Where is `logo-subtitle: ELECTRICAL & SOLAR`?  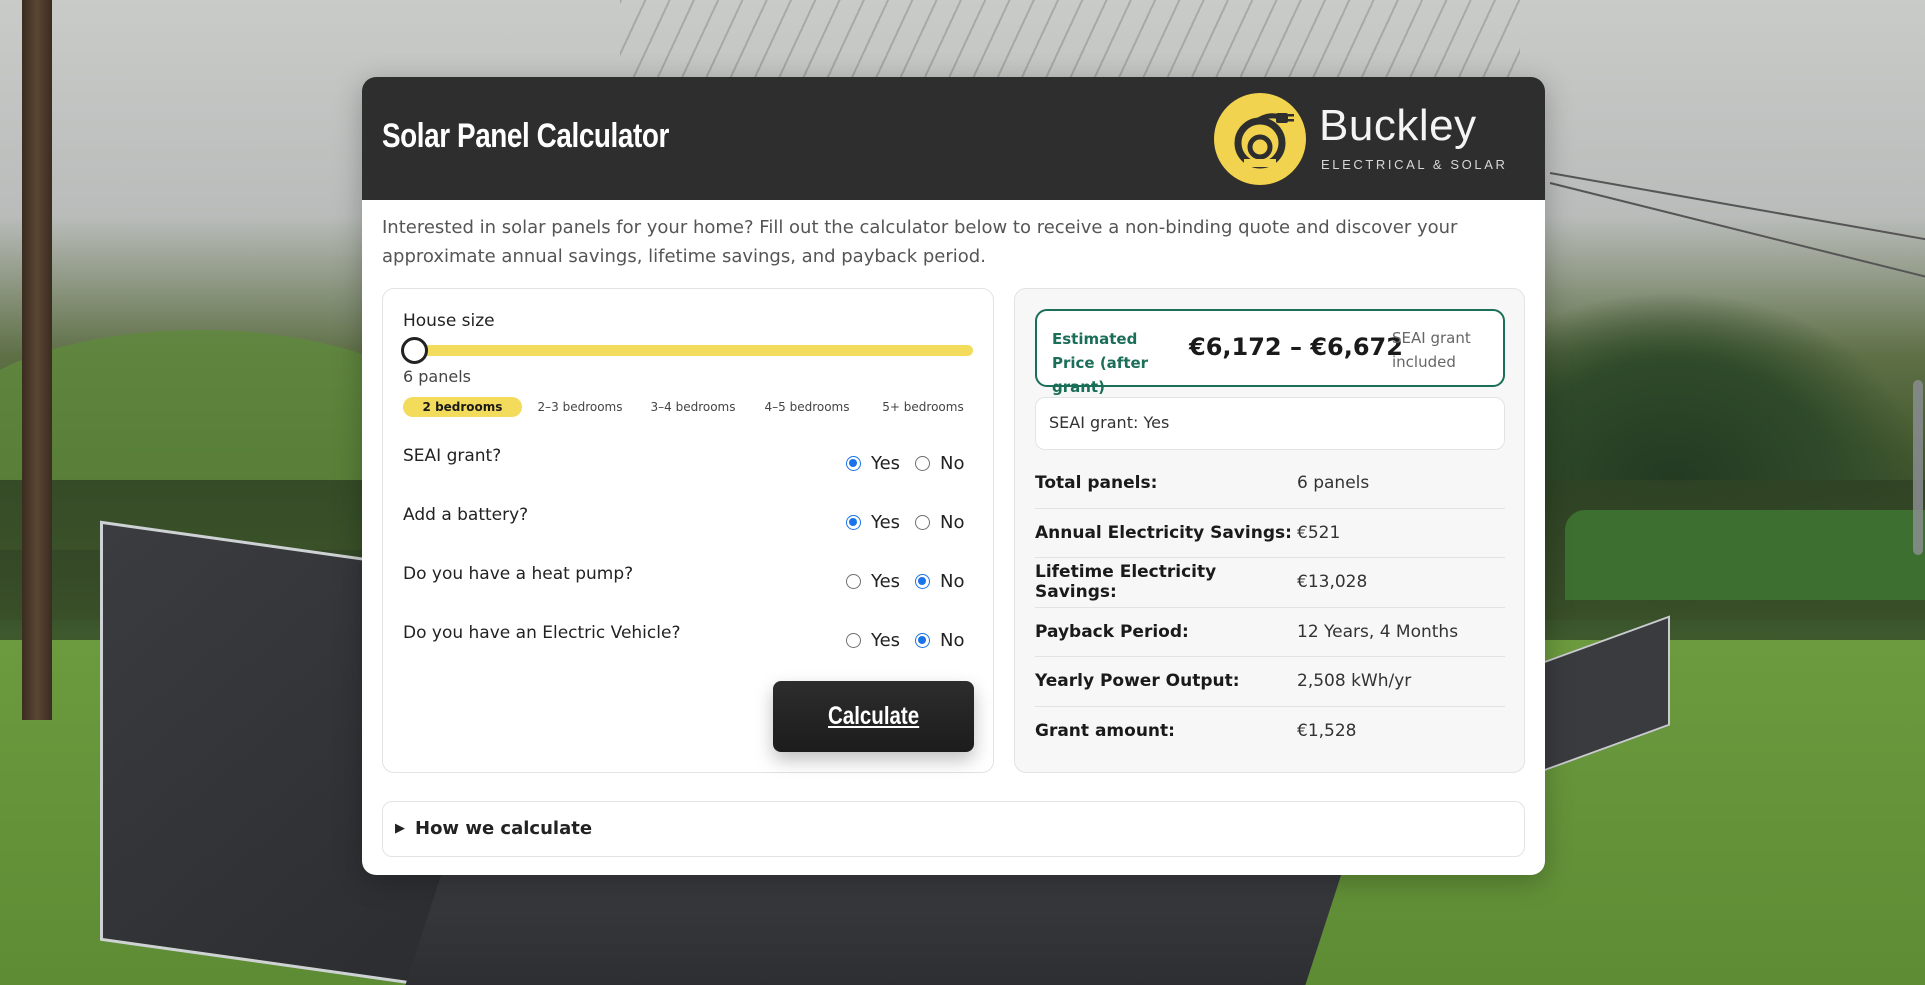 logo-subtitle: ELECTRICAL & SOLAR is located at coordinates (1414, 164).